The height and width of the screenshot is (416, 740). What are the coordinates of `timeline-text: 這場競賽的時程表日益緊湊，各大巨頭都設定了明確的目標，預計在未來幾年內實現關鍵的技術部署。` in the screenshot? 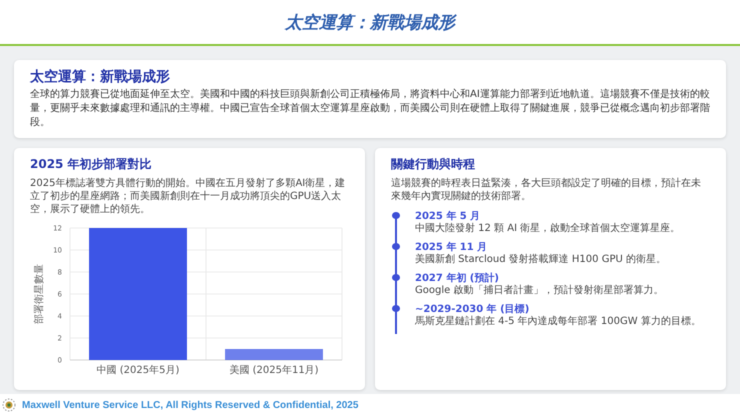 It's located at (546, 190).